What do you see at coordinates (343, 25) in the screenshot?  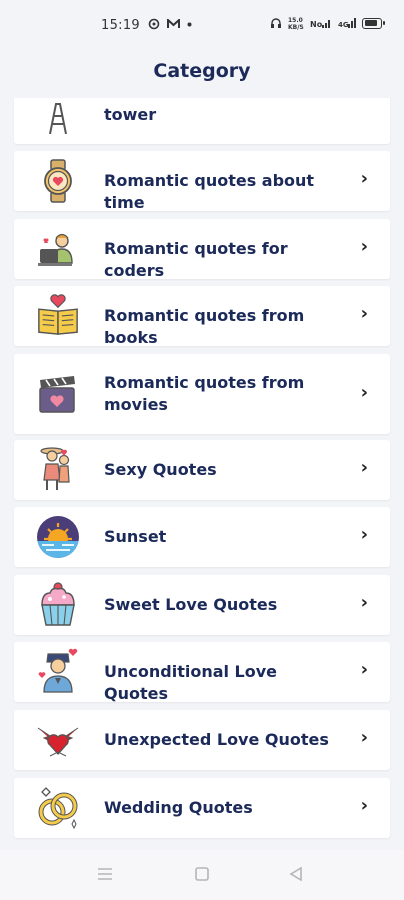 I see `svg-text: 4G` at bounding box center [343, 25].